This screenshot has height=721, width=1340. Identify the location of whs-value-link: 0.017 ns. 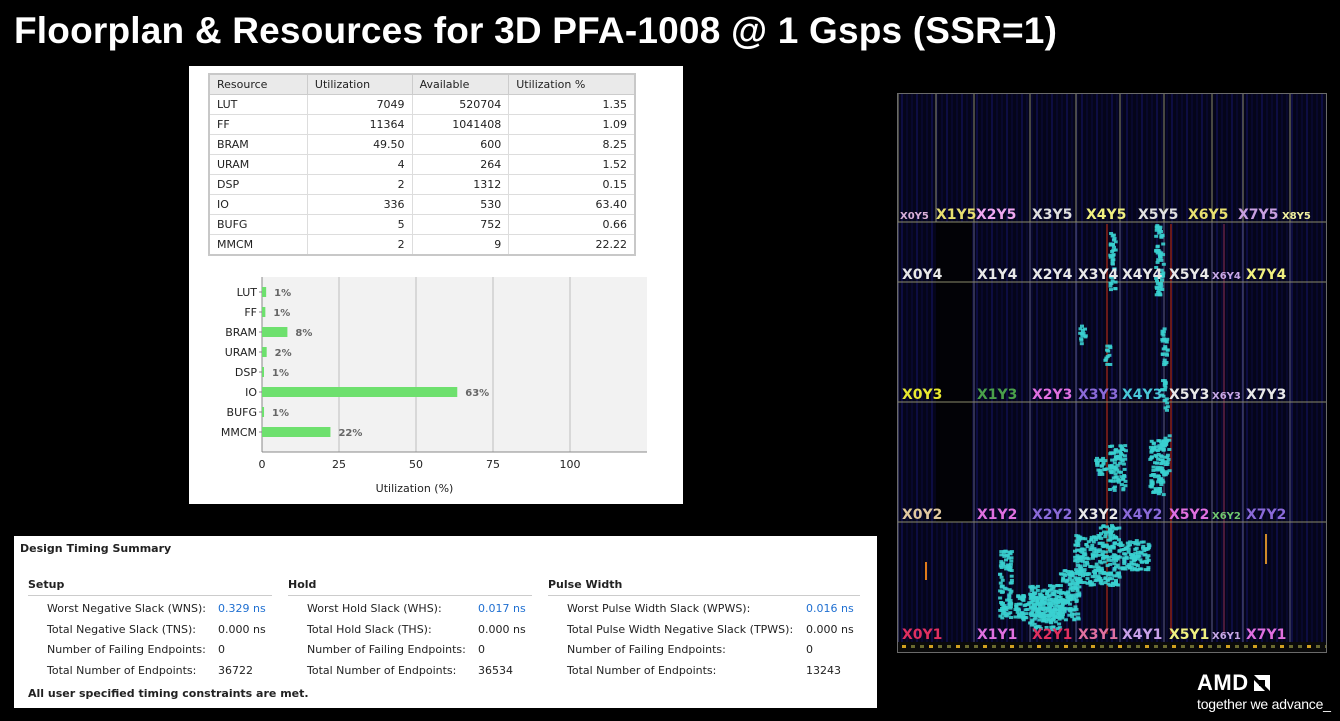
(502, 608).